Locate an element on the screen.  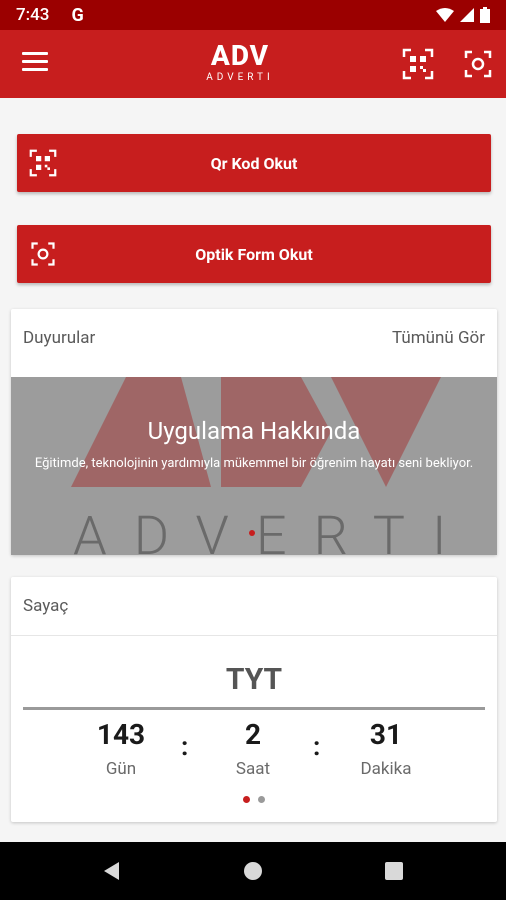
slide-title: Uygulama Hakkında is located at coordinates (254, 431).